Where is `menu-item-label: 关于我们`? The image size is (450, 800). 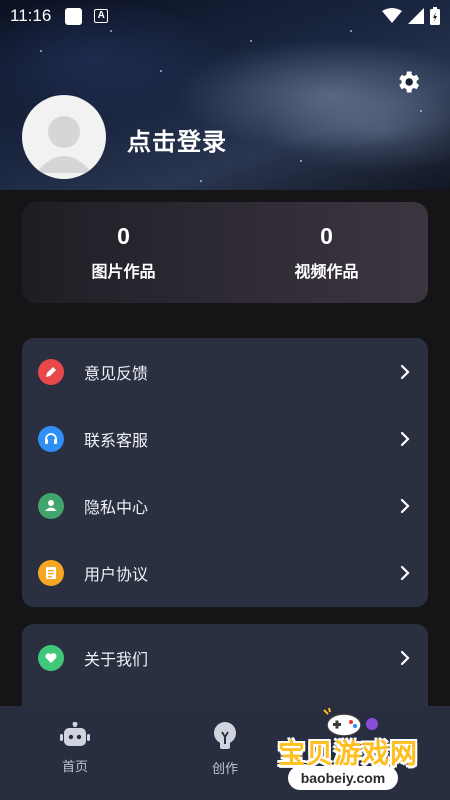 menu-item-label: 关于我们 is located at coordinates (116, 660).